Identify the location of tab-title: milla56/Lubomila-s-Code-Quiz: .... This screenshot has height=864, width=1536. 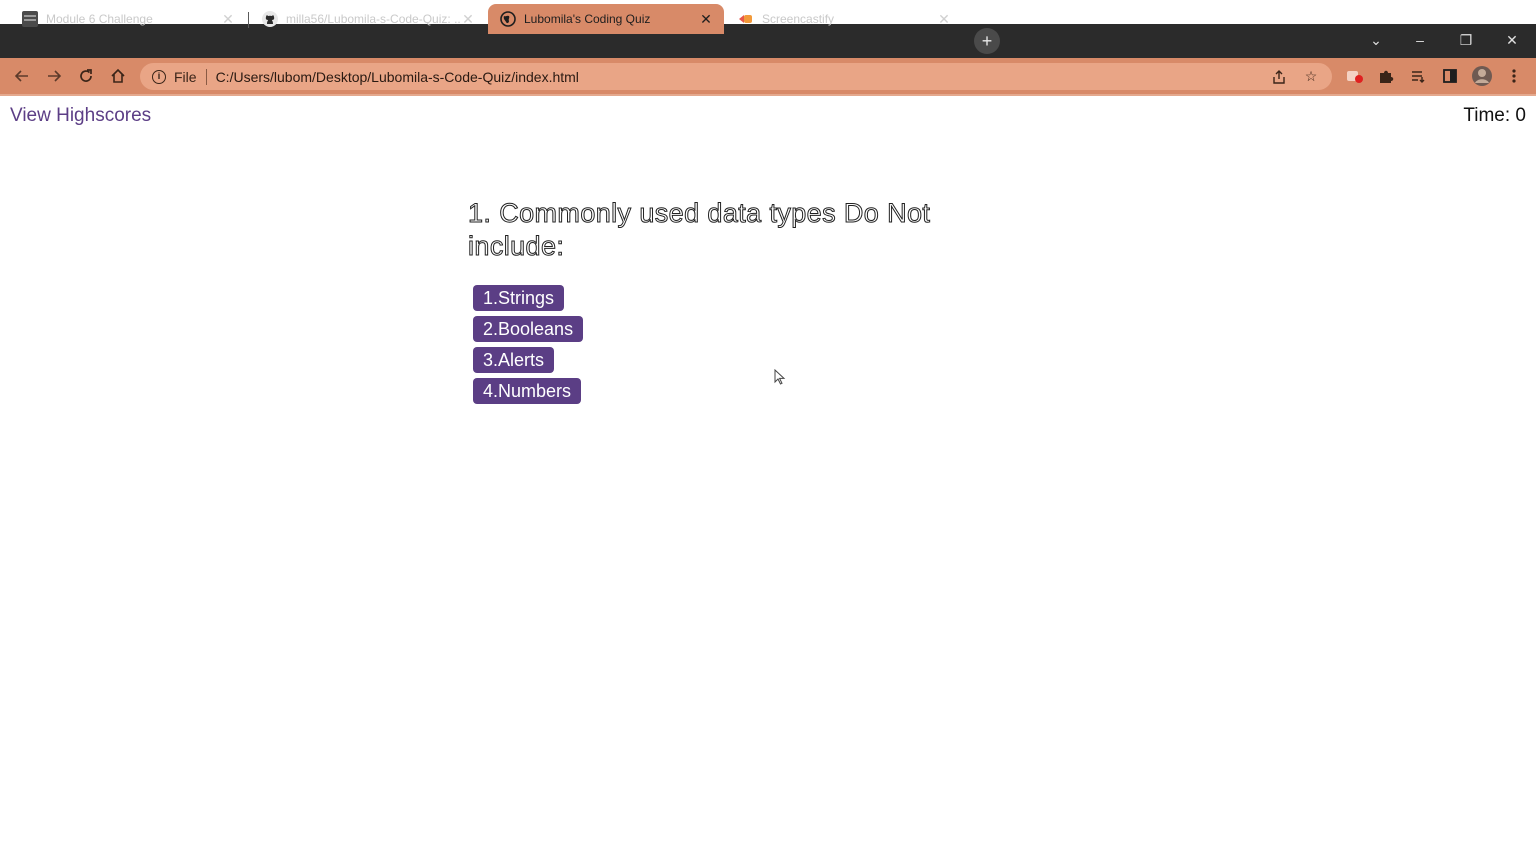
(373, 19).